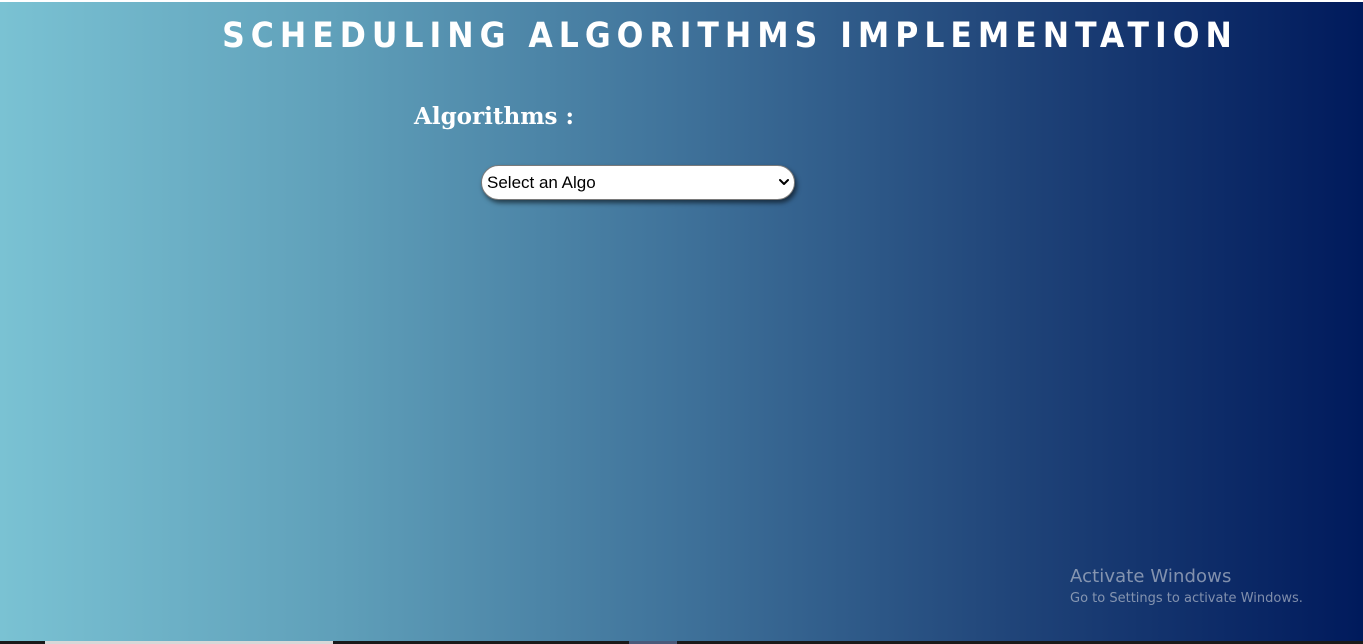 The height and width of the screenshot is (644, 1363). Describe the element at coordinates (1151, 576) in the screenshot. I see `watermark-title: Activate Windows` at that location.